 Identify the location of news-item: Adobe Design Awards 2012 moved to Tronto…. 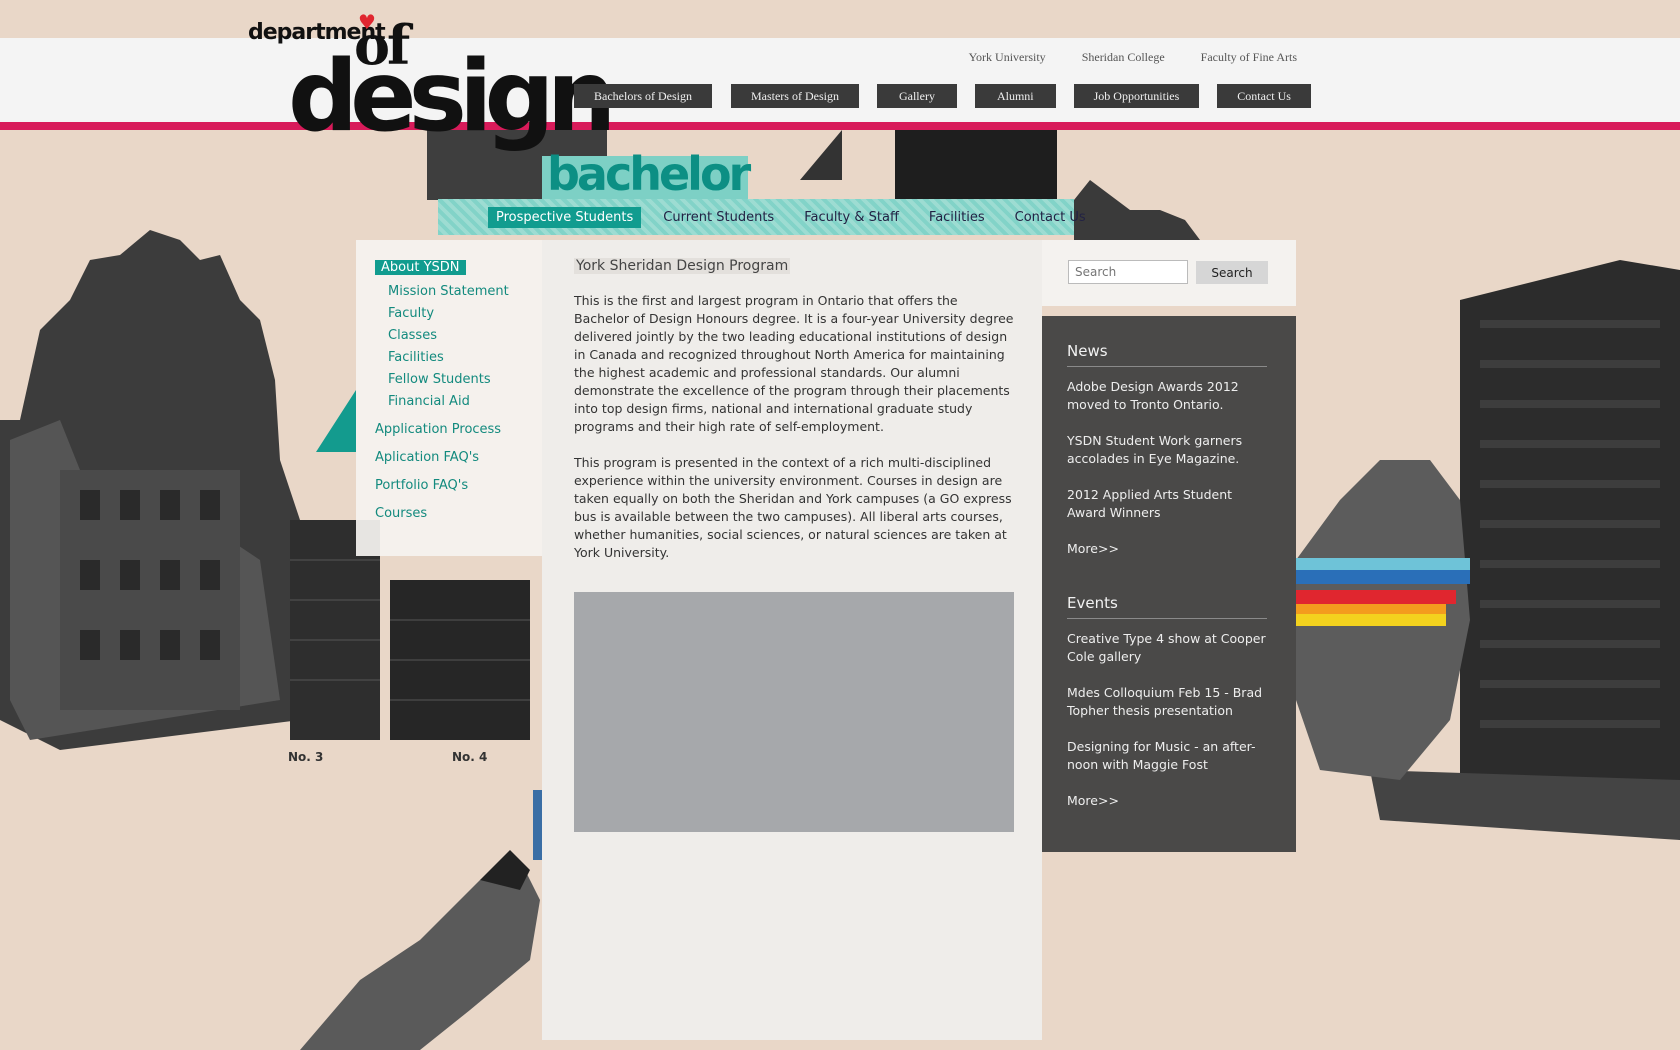
(1169, 396).